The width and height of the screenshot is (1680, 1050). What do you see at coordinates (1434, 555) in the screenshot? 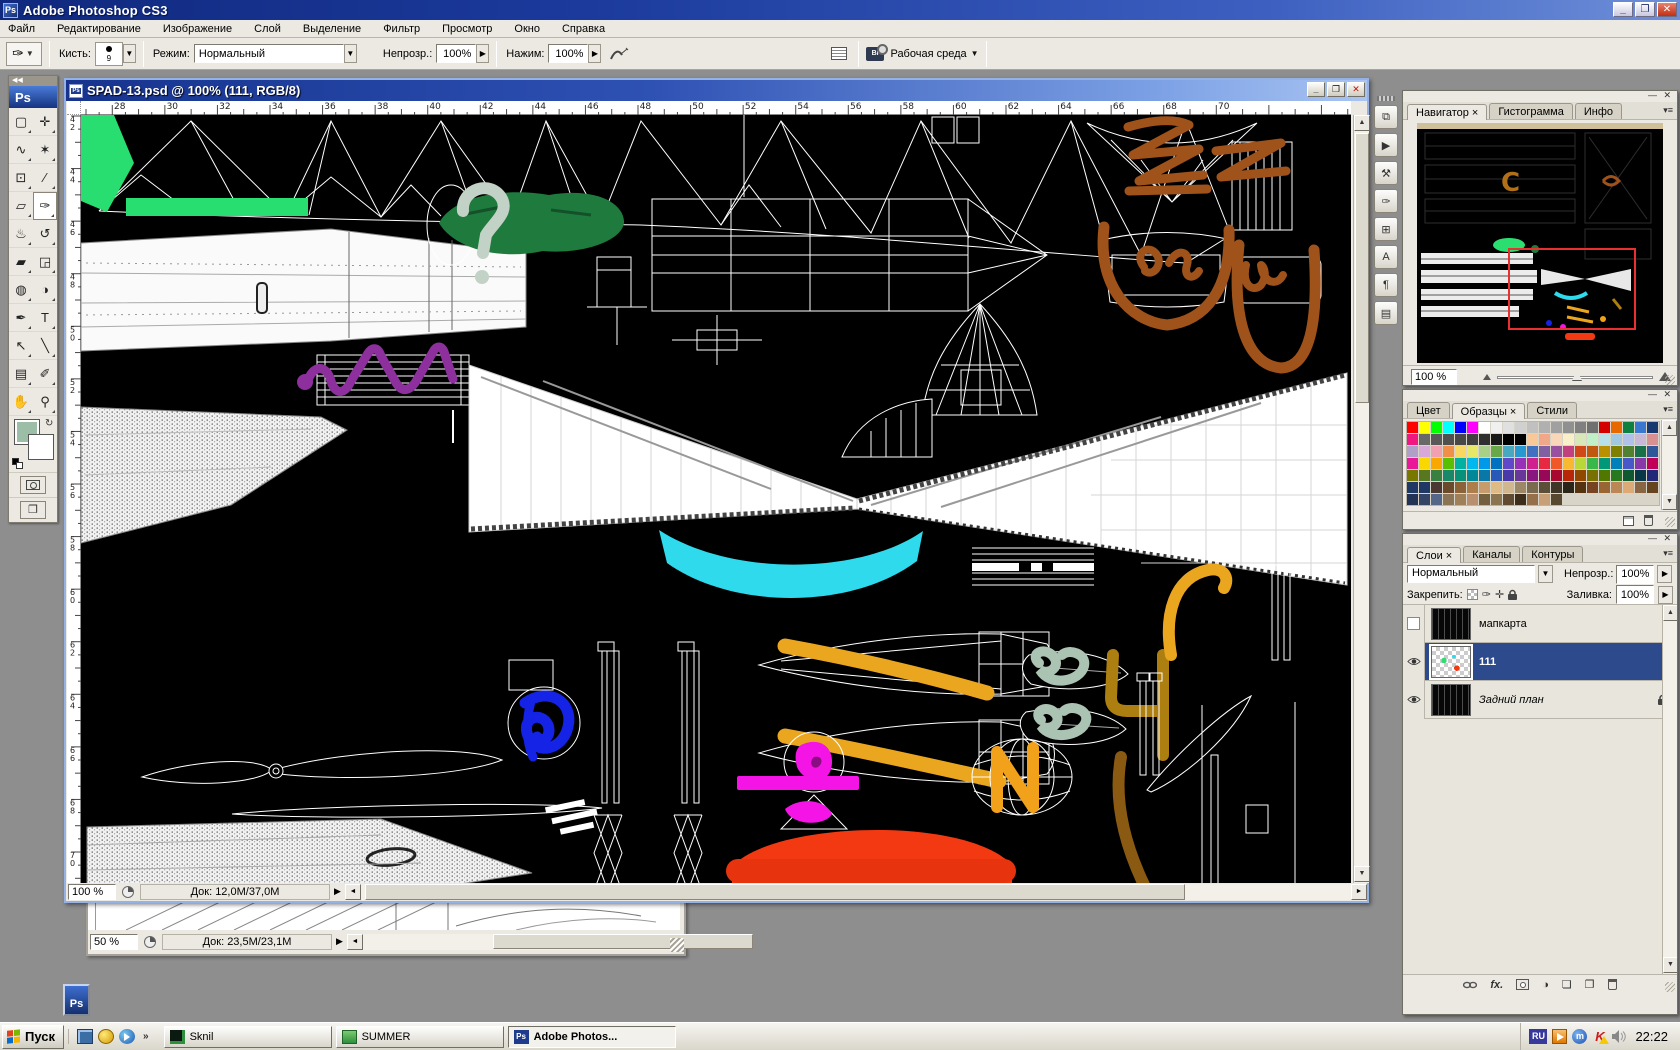
I see `layers-tab-Слои: Слои ×` at bounding box center [1434, 555].